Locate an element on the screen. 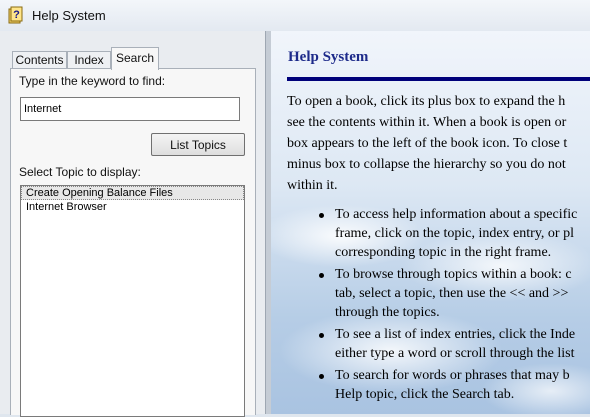  list-topics-button: List Topics is located at coordinates (198, 144).